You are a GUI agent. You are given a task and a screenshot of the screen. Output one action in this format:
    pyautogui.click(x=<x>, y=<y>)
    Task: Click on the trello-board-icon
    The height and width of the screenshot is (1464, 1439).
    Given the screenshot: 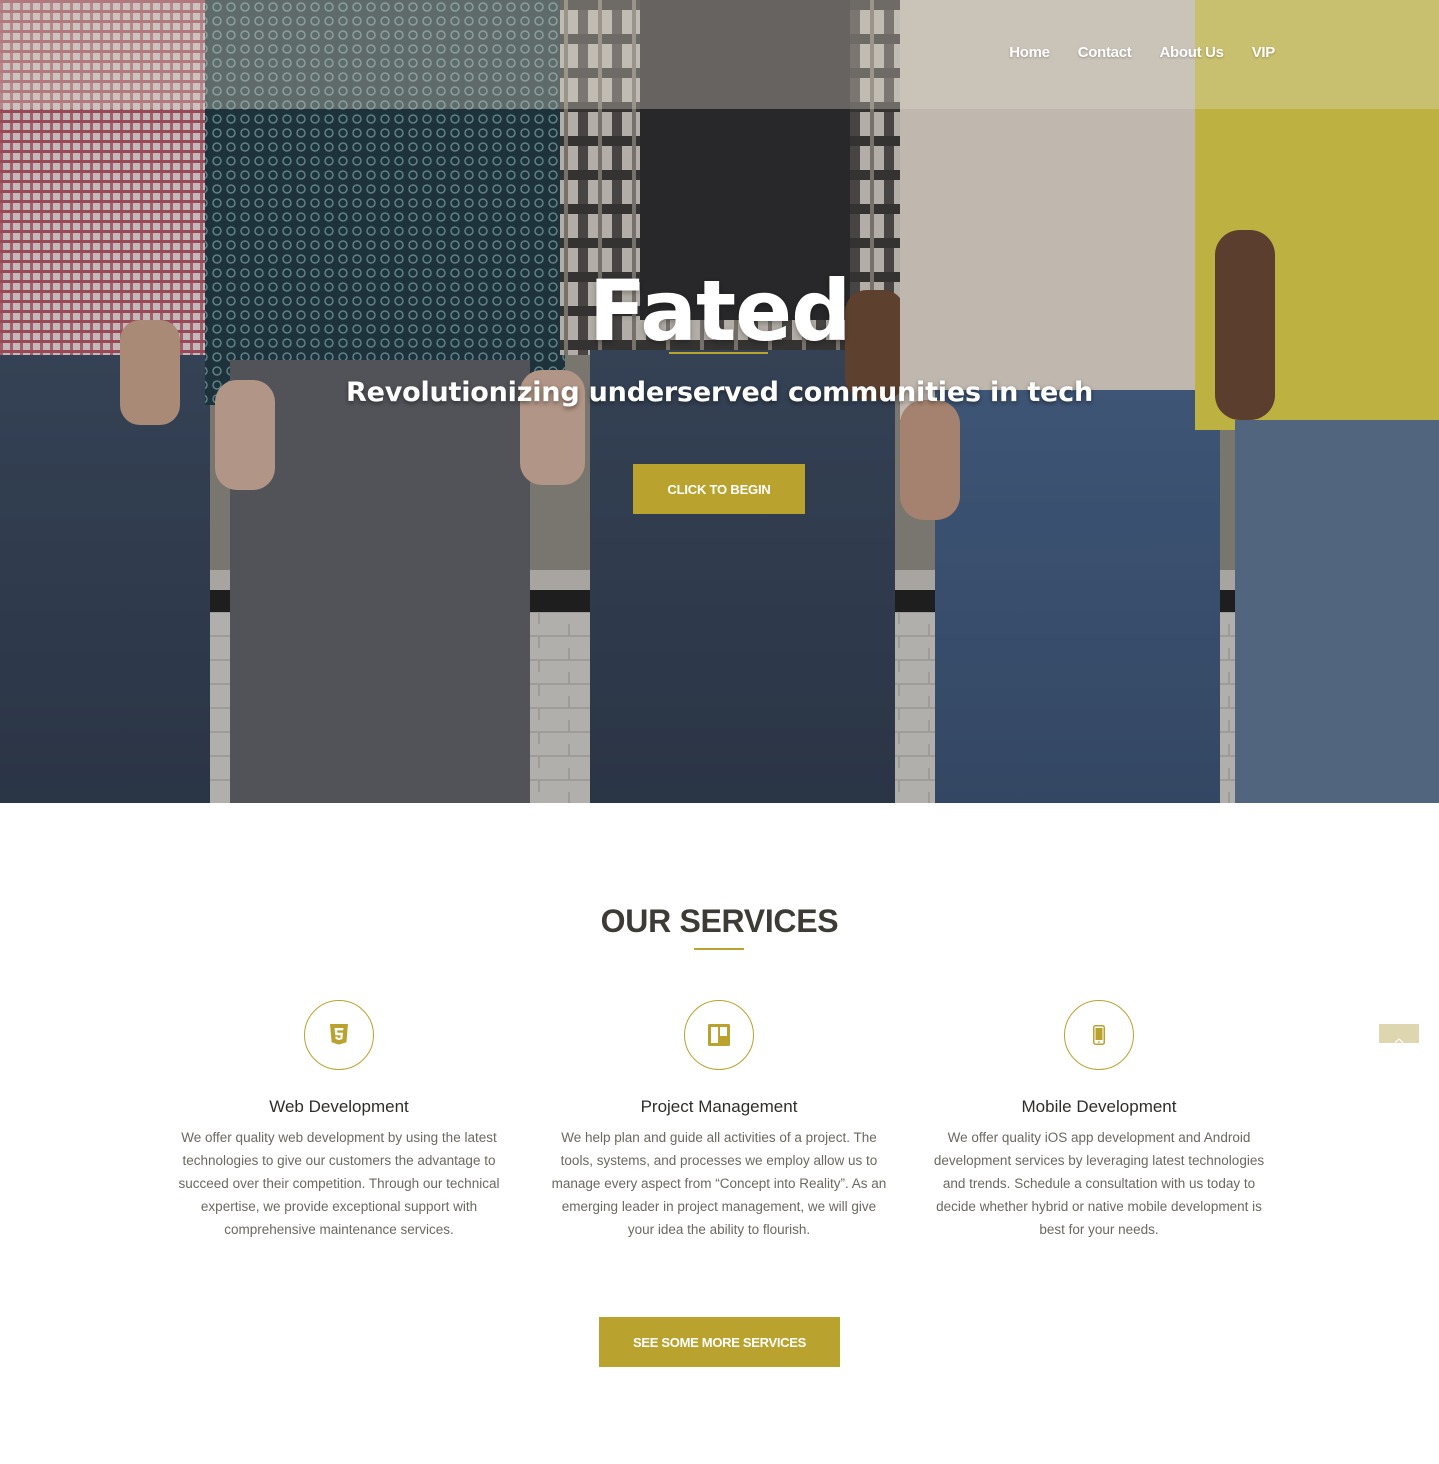 What is the action you would take?
    pyautogui.click(x=719, y=1035)
    